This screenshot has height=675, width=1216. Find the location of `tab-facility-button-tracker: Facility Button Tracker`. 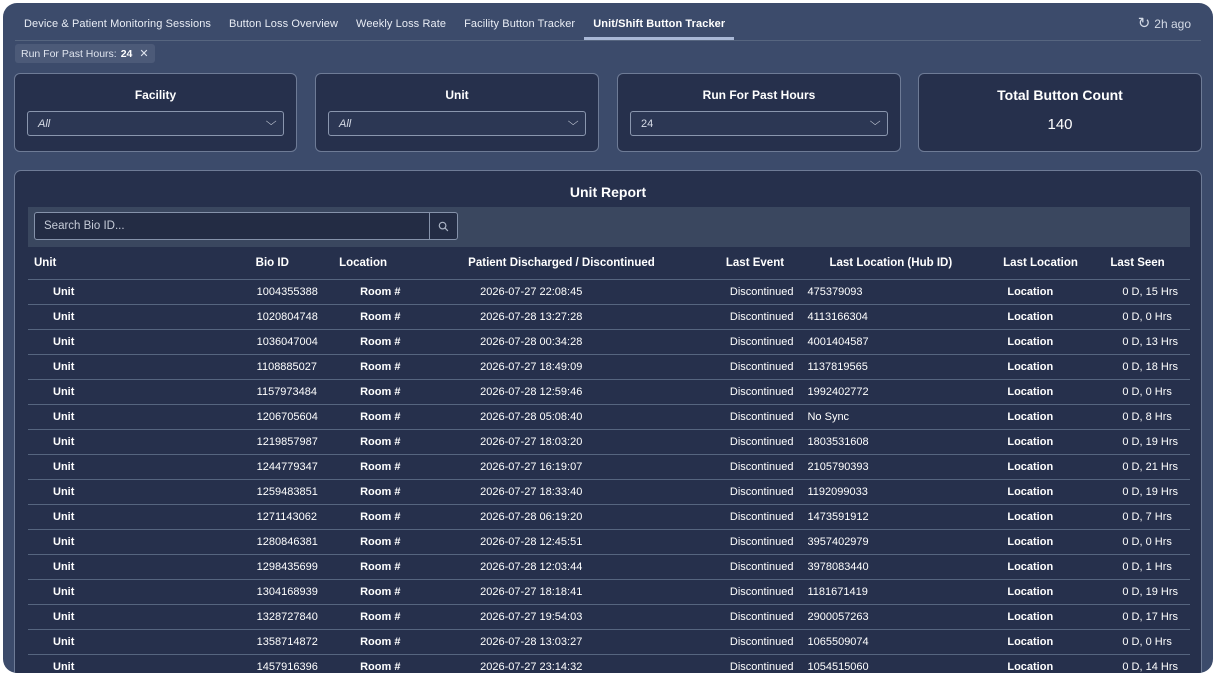

tab-facility-button-tracker: Facility Button Tracker is located at coordinates (519, 25).